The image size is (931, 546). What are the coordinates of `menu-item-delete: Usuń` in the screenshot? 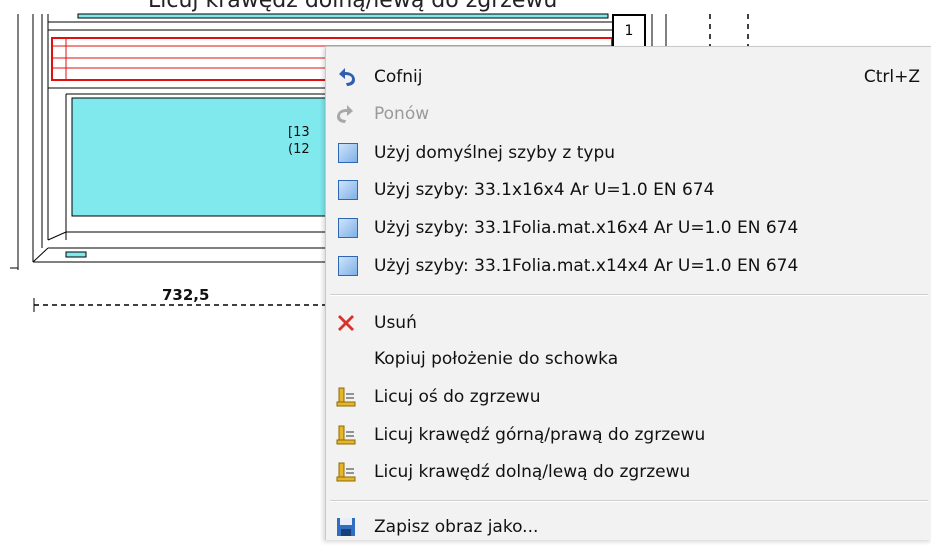 It's located at (628, 323).